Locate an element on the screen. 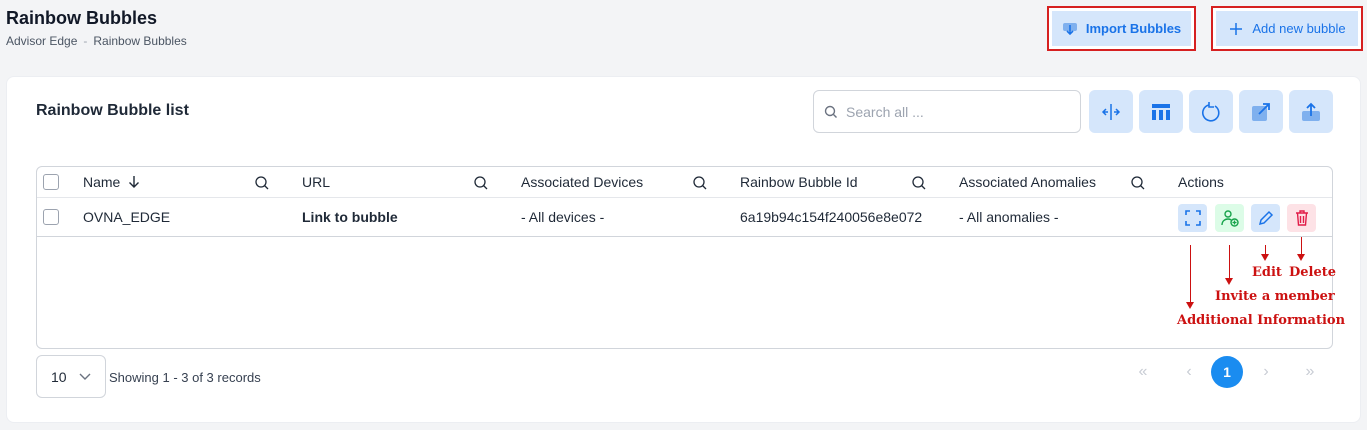  breadcrumb: Advisor Edge - Rainbow Bubbles is located at coordinates (96, 41).